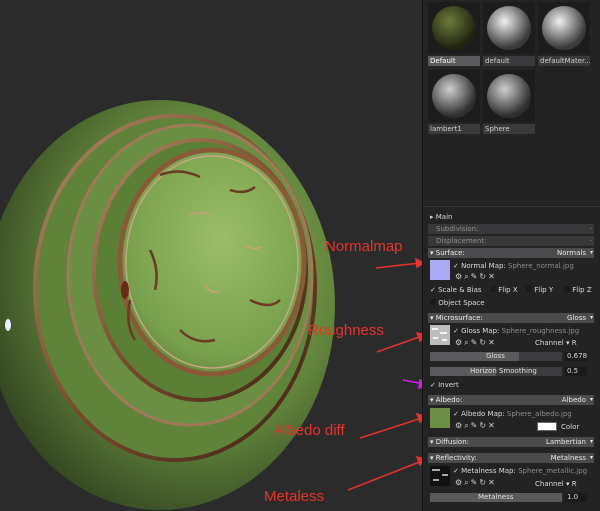 This screenshot has height=511, width=600. I want to click on microsurface-mode-value: Gloss, so click(576, 318).